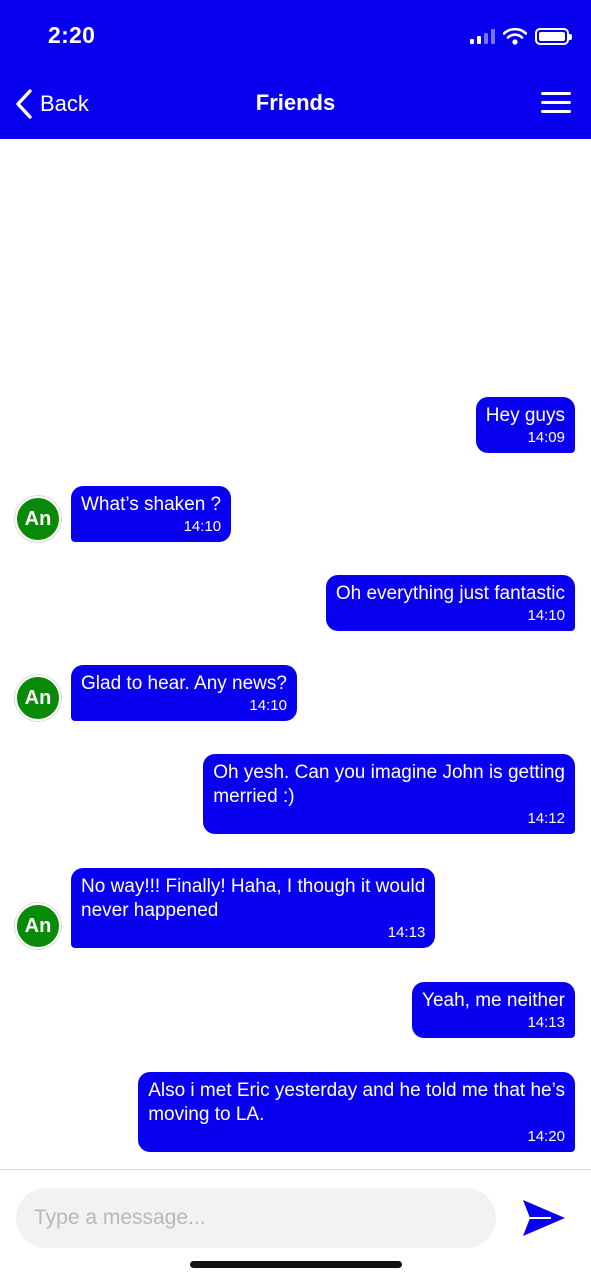  I want to click on send-button, so click(544, 1218).